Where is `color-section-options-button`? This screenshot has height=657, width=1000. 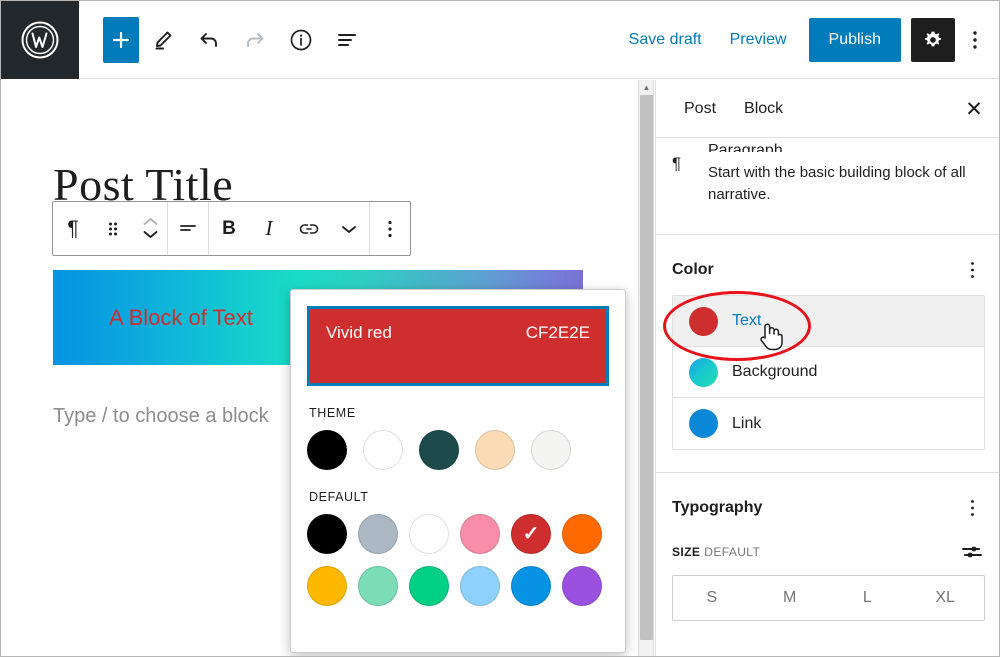 color-section-options-button is located at coordinates (972, 270).